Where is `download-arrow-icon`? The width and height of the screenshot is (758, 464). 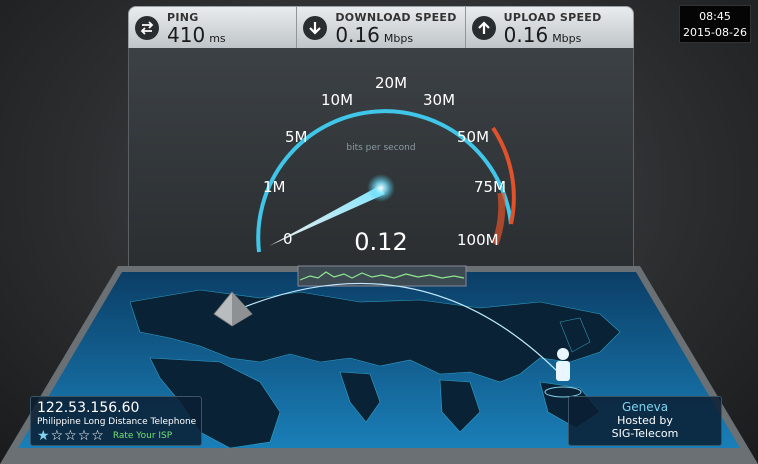 download-arrow-icon is located at coordinates (315, 28).